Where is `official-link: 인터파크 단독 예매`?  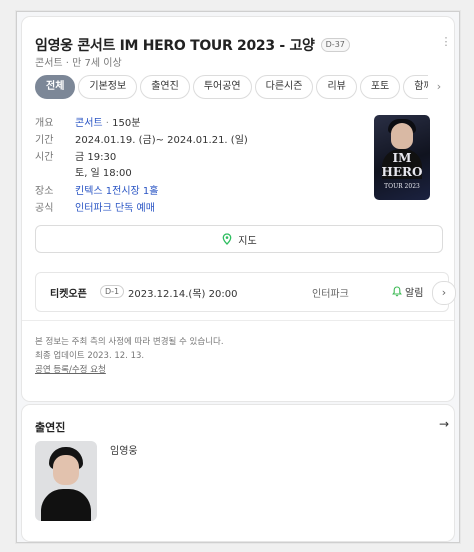 official-link: 인터파크 단독 예매 is located at coordinates (115, 206).